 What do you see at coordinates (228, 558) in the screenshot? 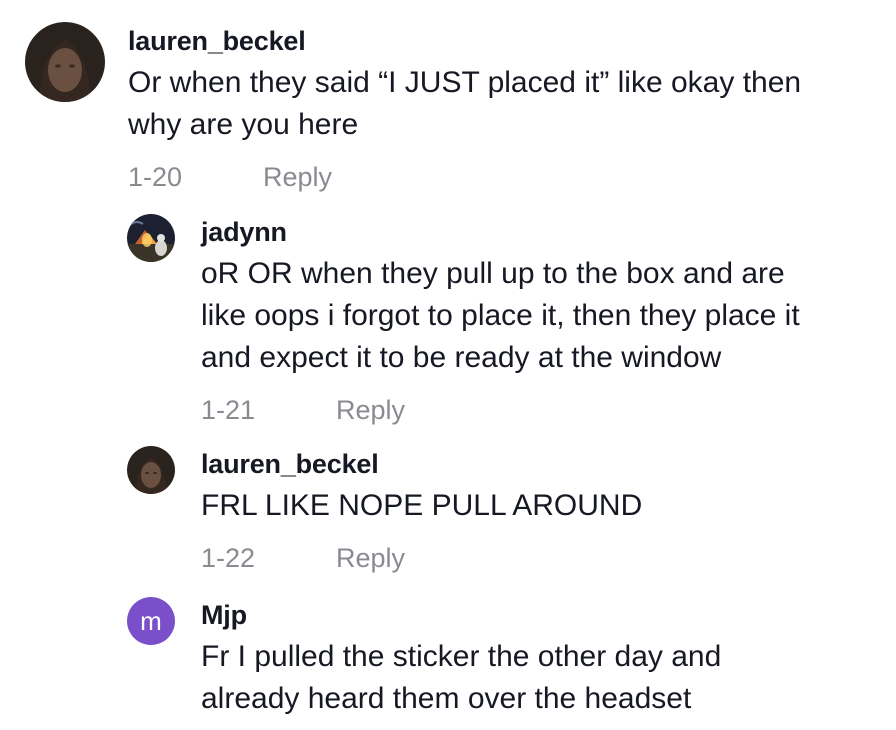
I see `comment-date: 1-22` at bounding box center [228, 558].